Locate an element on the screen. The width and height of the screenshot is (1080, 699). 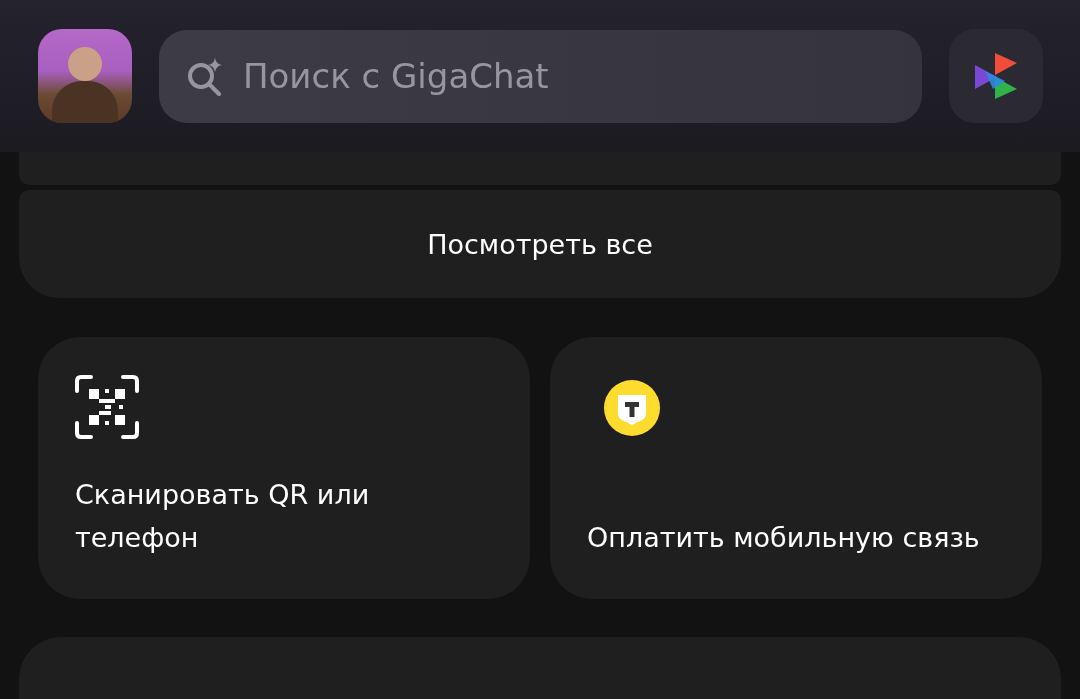
avatar is located at coordinates (85, 76).